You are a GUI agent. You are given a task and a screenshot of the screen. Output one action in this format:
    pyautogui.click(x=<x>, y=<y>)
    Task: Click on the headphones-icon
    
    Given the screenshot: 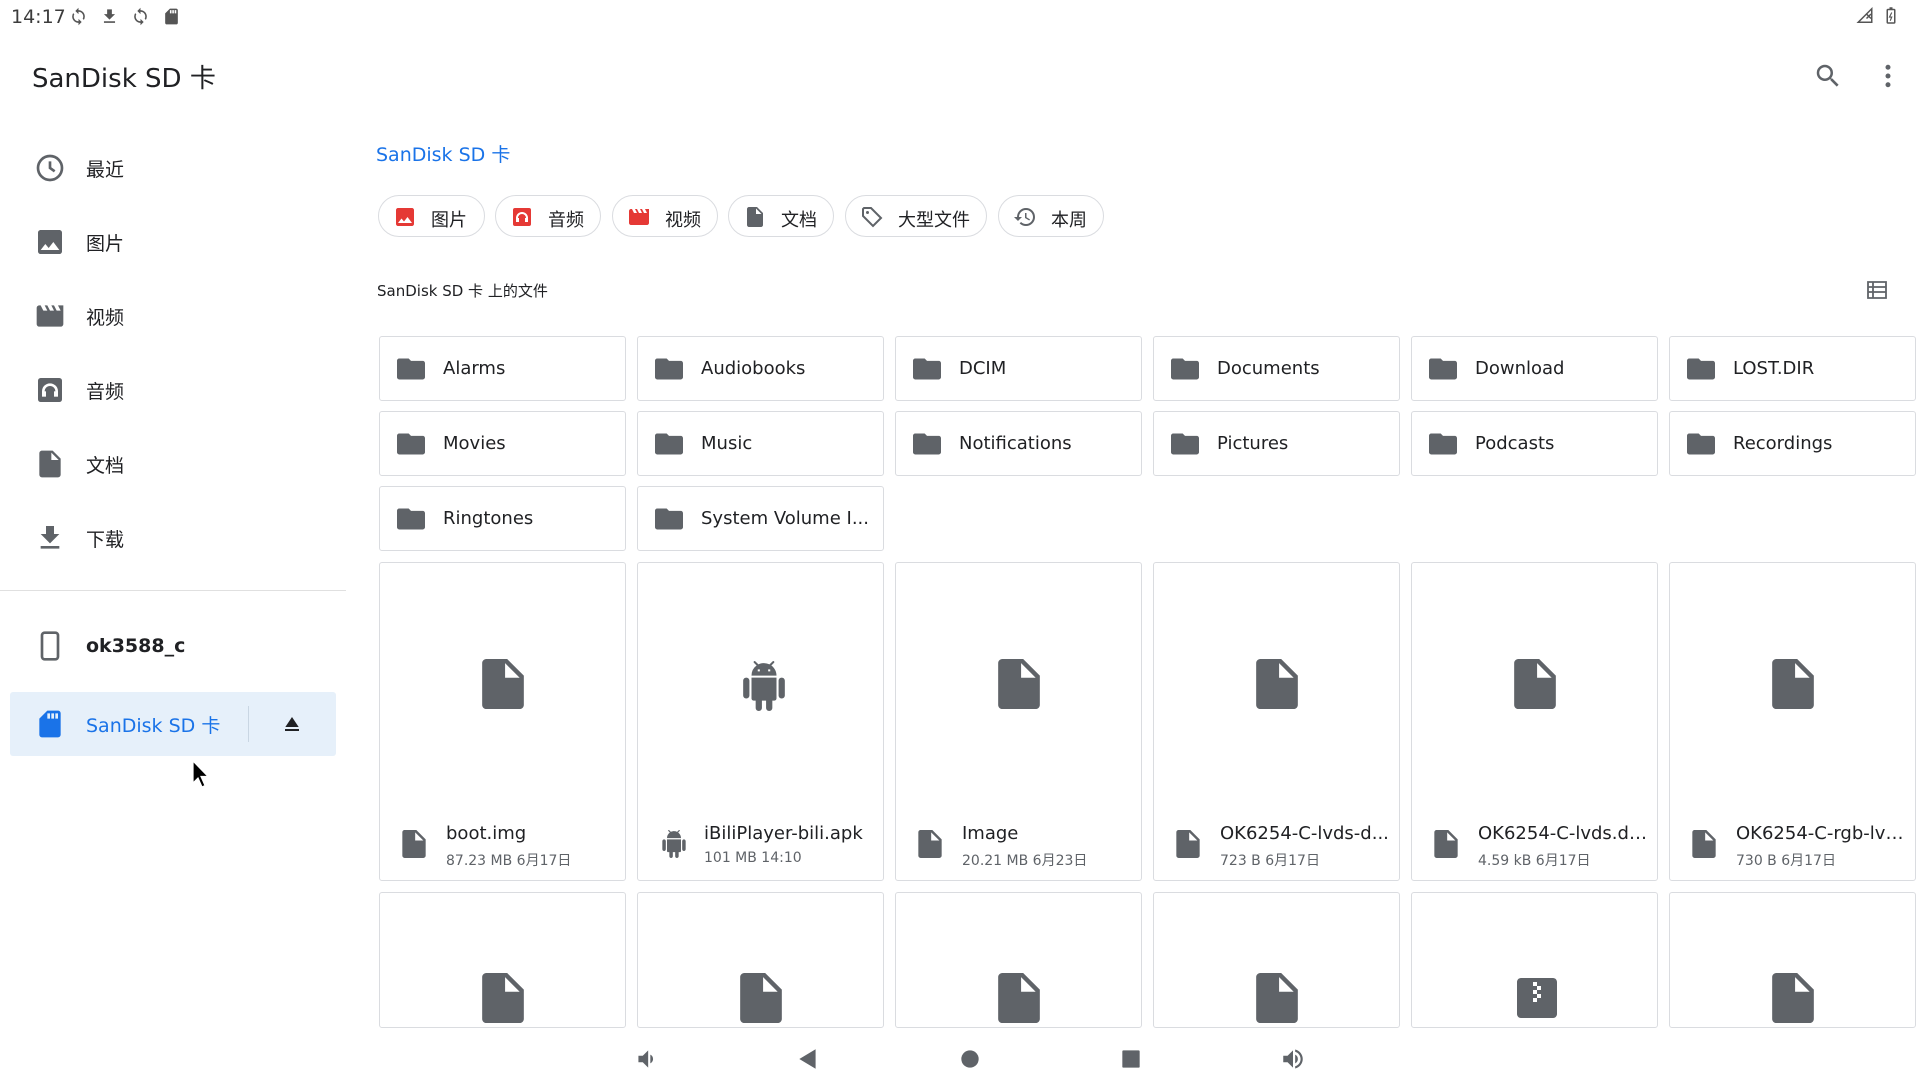 What is the action you would take?
    pyautogui.click(x=50, y=390)
    